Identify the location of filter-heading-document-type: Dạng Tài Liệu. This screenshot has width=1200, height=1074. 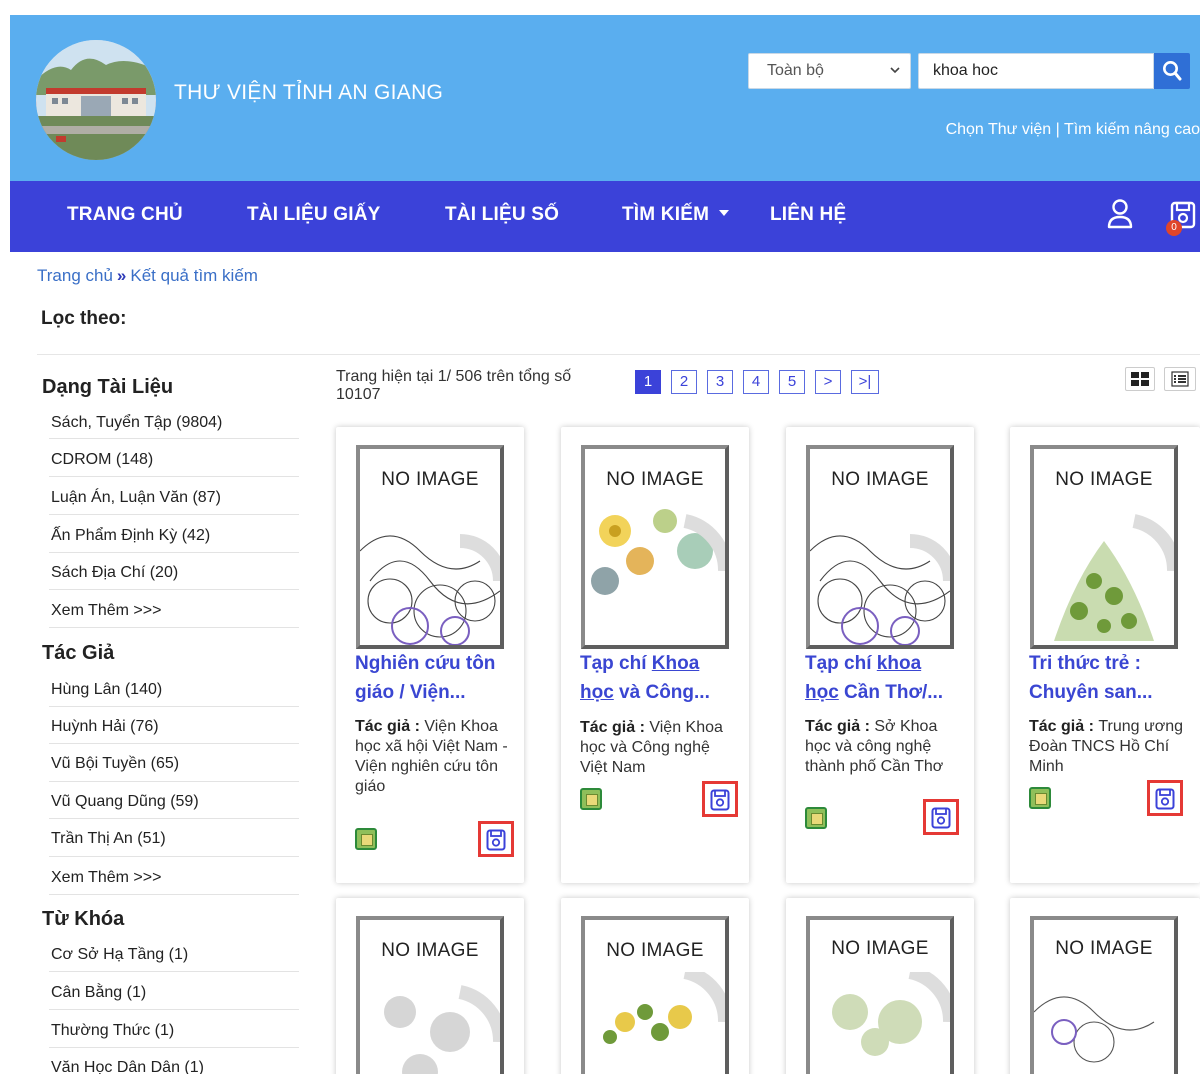
(108, 387).